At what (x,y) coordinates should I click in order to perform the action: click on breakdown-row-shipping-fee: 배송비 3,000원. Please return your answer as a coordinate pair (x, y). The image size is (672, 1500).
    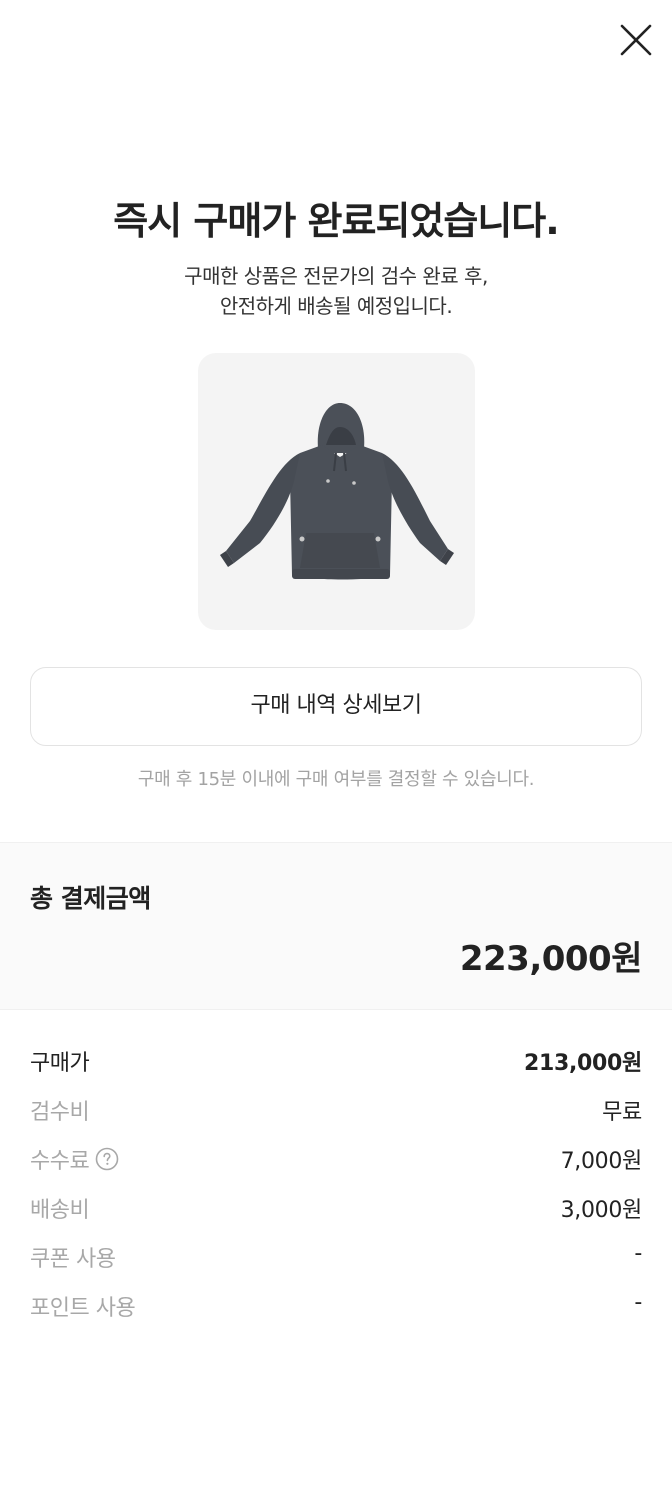
    Looking at the image, I should click on (336, 1208).